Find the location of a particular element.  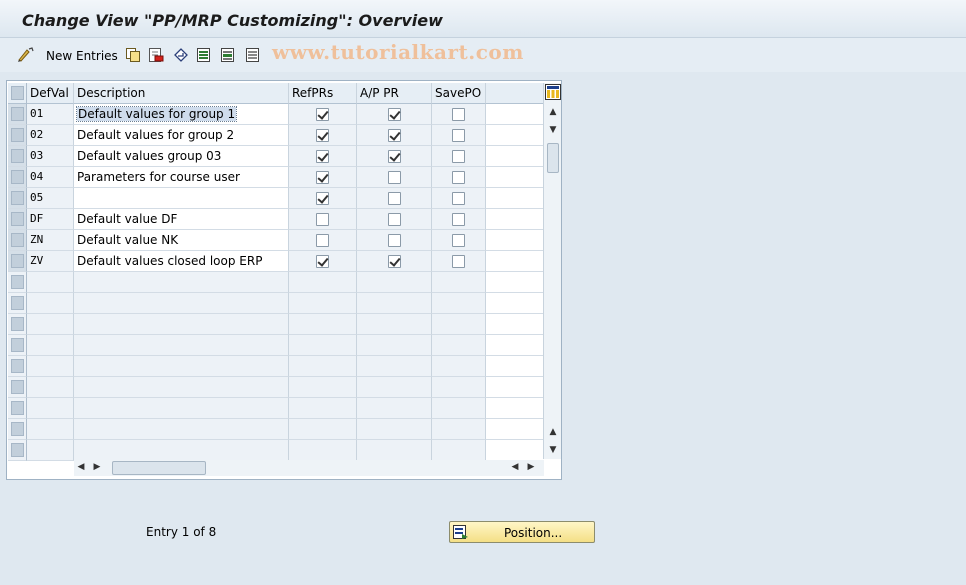

new-entries-button: New Entries is located at coordinates (82, 56).